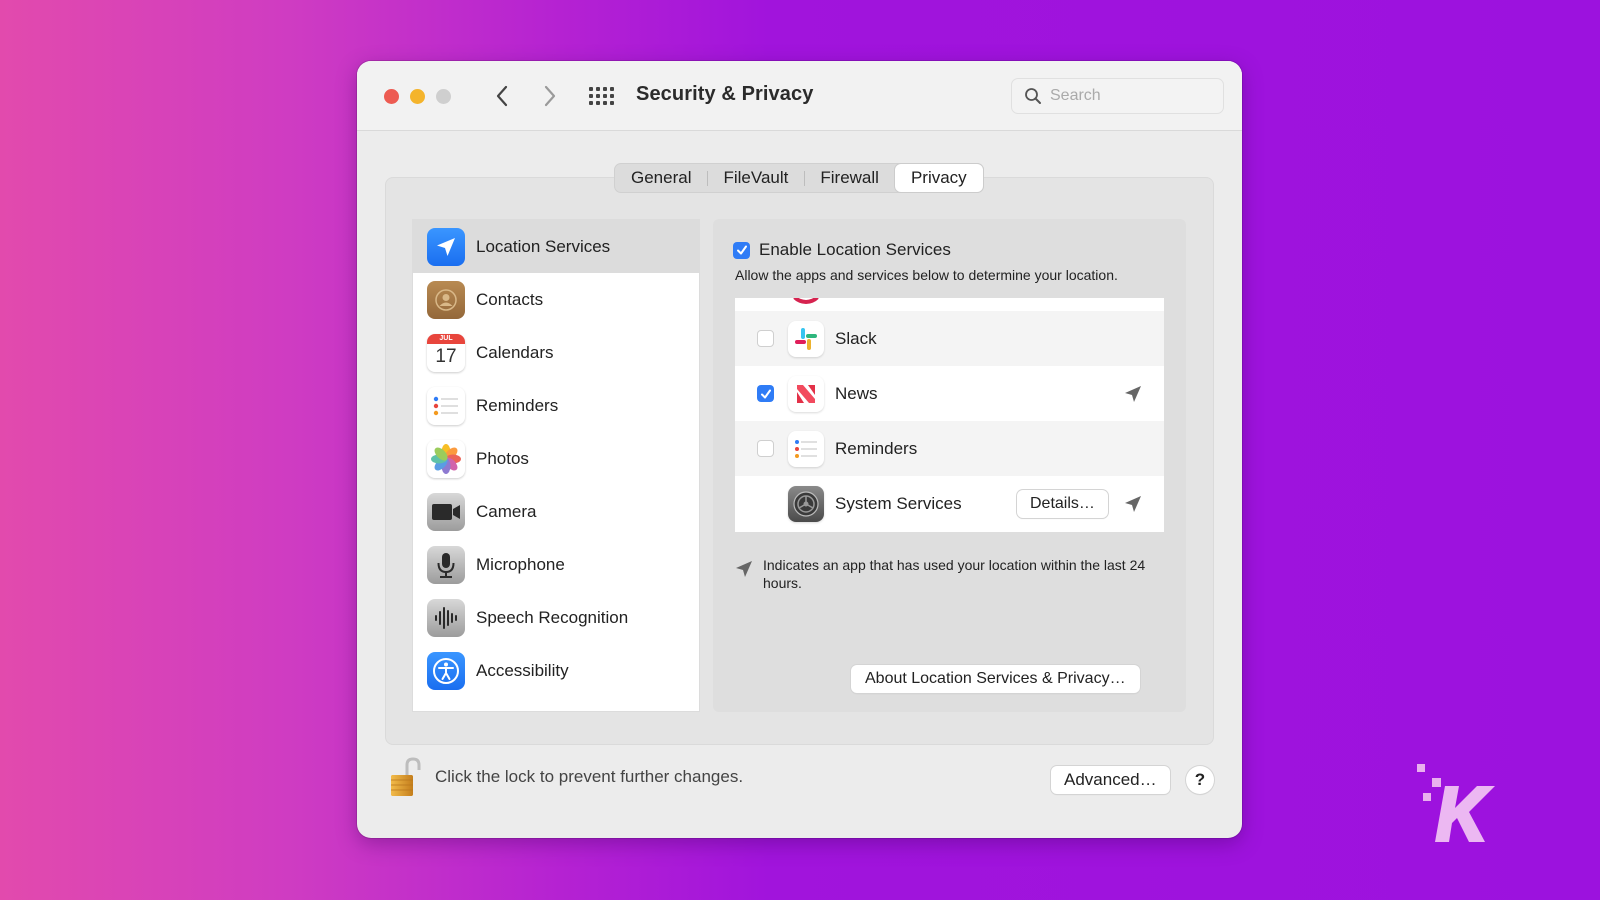  I want to click on chevron-left-icon, so click(502, 96).